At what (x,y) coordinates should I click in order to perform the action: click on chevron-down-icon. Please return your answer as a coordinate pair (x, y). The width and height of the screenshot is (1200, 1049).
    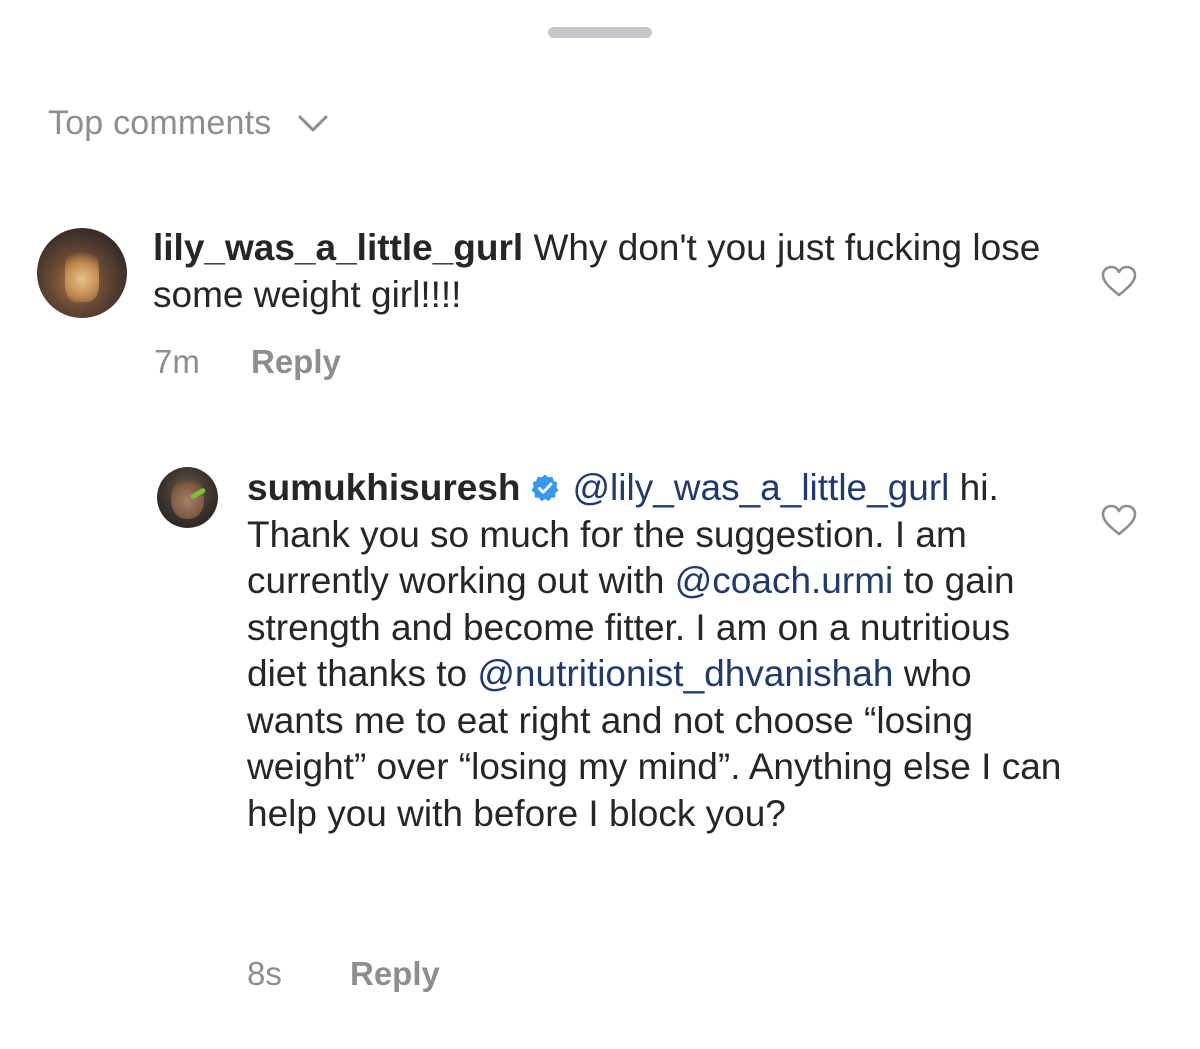
    Looking at the image, I should click on (313, 123).